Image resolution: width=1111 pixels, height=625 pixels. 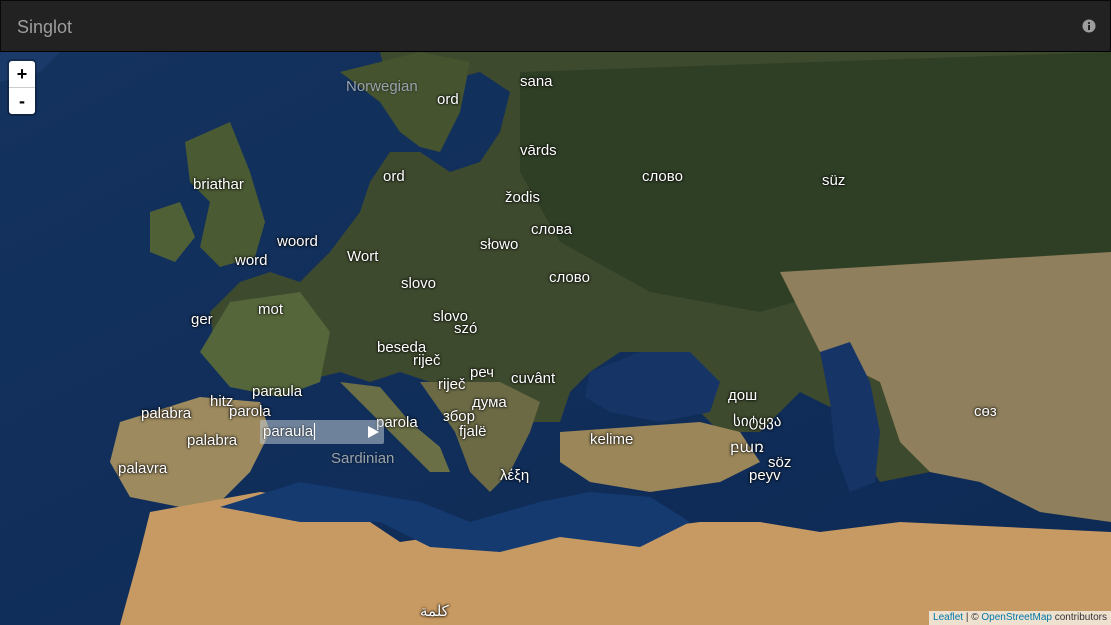 I want to click on map-attribution: Leaflet | © OpenStreetMap contributors, so click(x=1020, y=618).